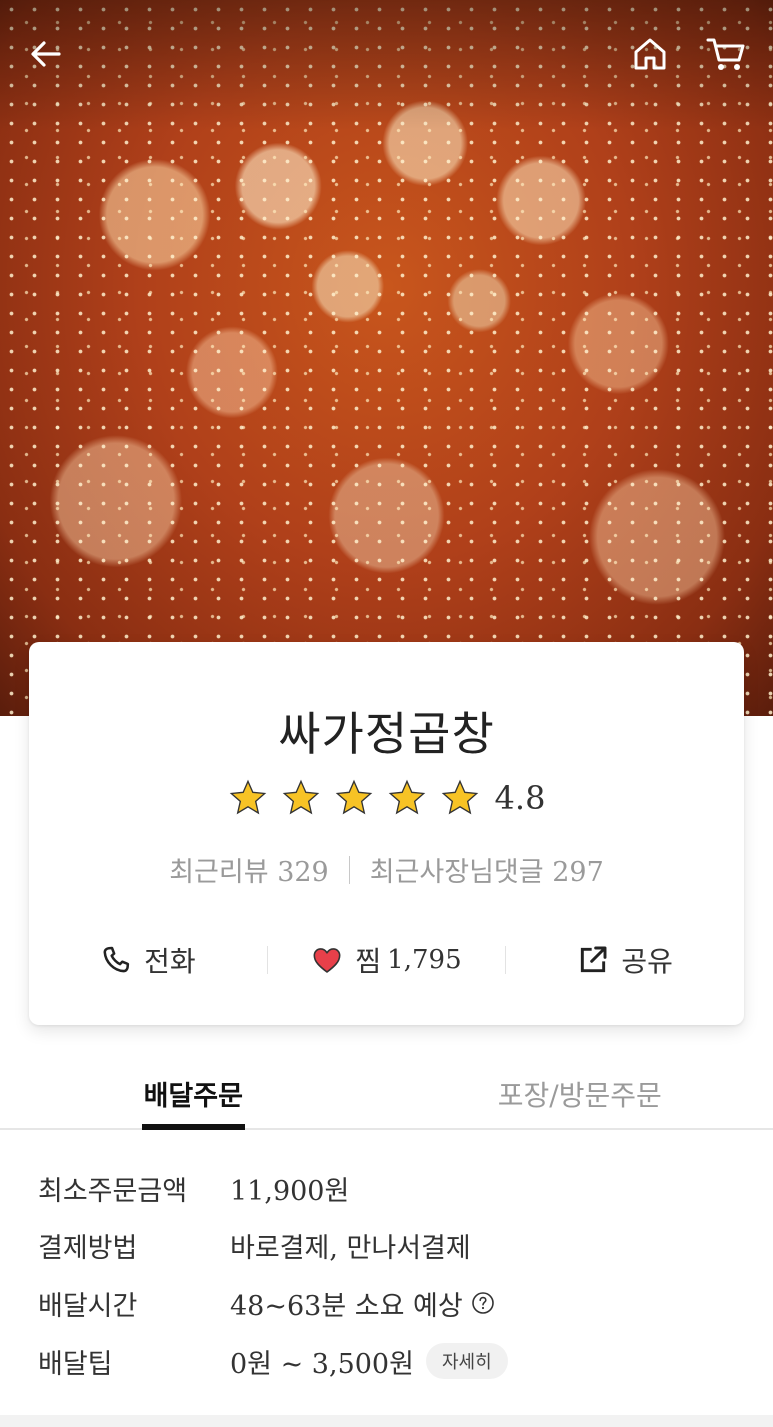  I want to click on like-button: 찜 1,795, so click(387, 960).